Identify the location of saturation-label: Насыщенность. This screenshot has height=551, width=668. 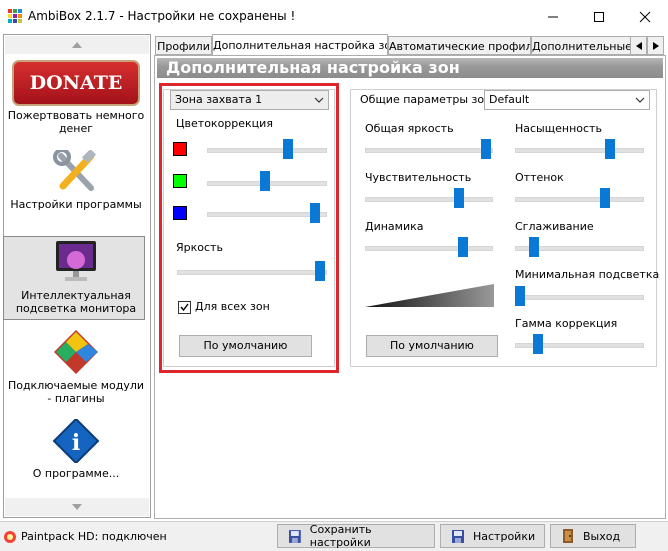
(558, 128).